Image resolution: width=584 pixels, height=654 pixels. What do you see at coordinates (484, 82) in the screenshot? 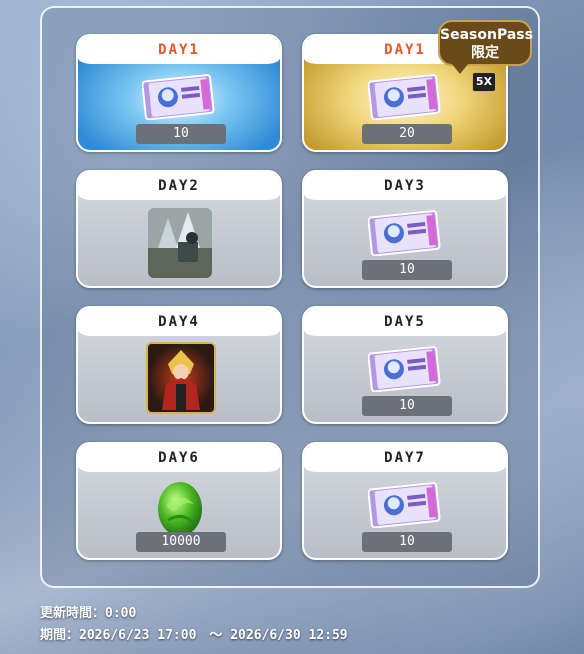
I see `multiplier-badge: 5X` at bounding box center [484, 82].